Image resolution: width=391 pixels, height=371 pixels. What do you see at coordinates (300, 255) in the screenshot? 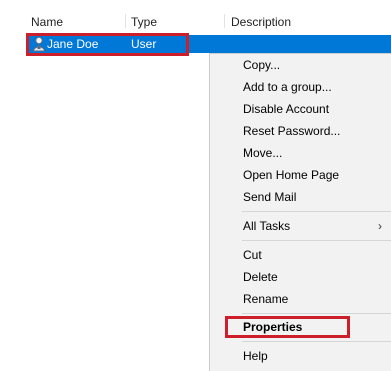
I see `menu-item-cut: Cut` at bounding box center [300, 255].